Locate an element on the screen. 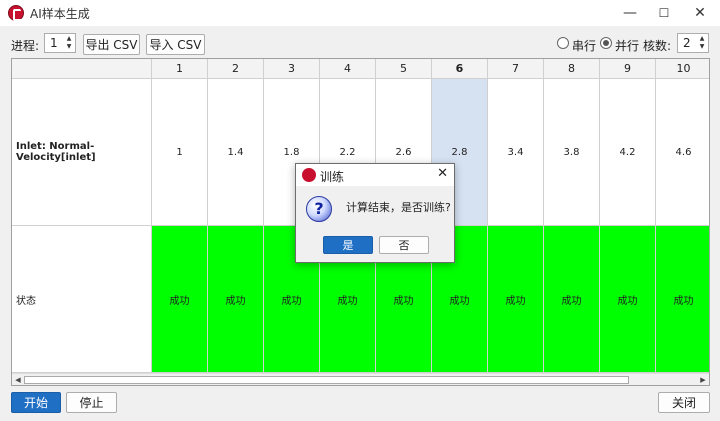 The width and height of the screenshot is (720, 421). column-header: 4 is located at coordinates (348, 69).